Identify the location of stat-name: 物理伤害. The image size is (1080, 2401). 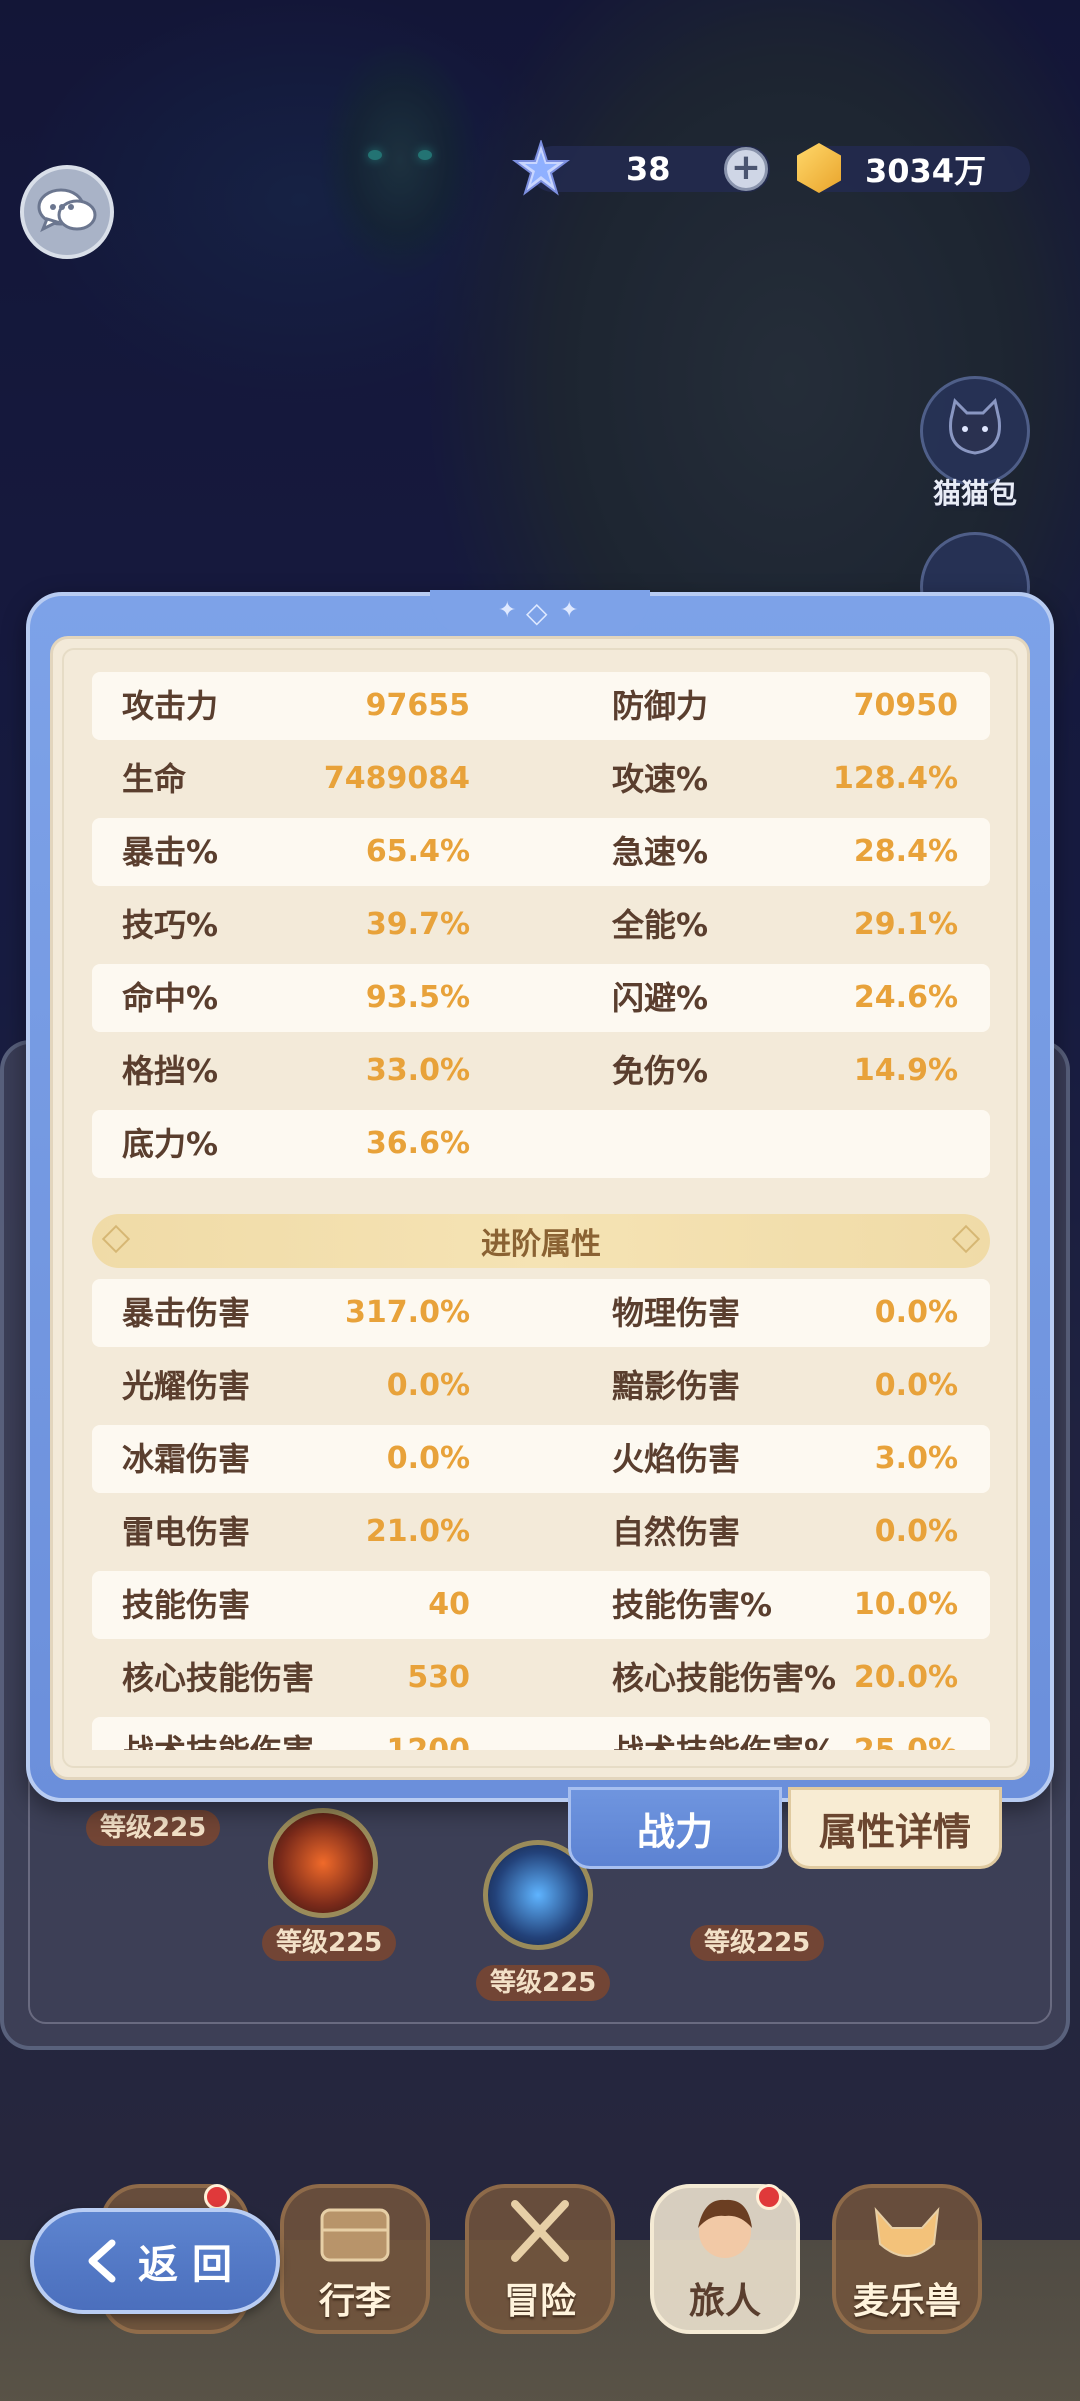
(676, 1313).